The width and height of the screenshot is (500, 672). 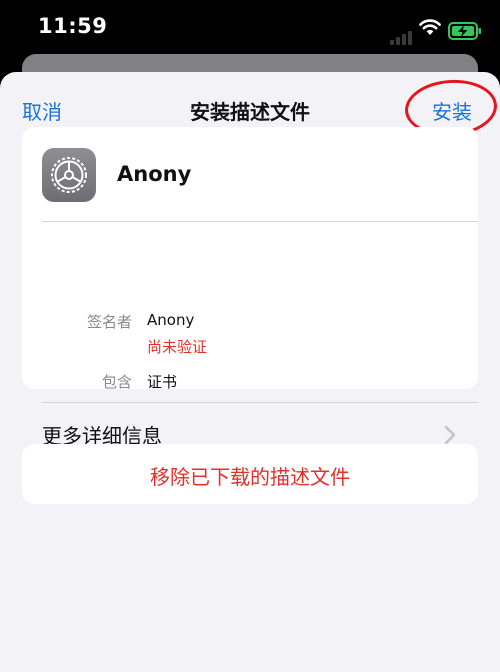 What do you see at coordinates (73, 26) in the screenshot?
I see `status-time: 11:59` at bounding box center [73, 26].